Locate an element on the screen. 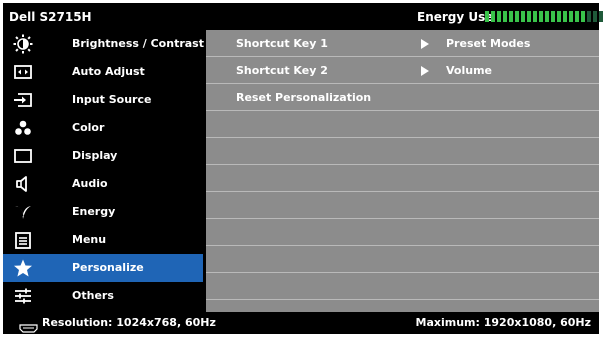  menu-label: Auto Adjust is located at coordinates (108, 71).